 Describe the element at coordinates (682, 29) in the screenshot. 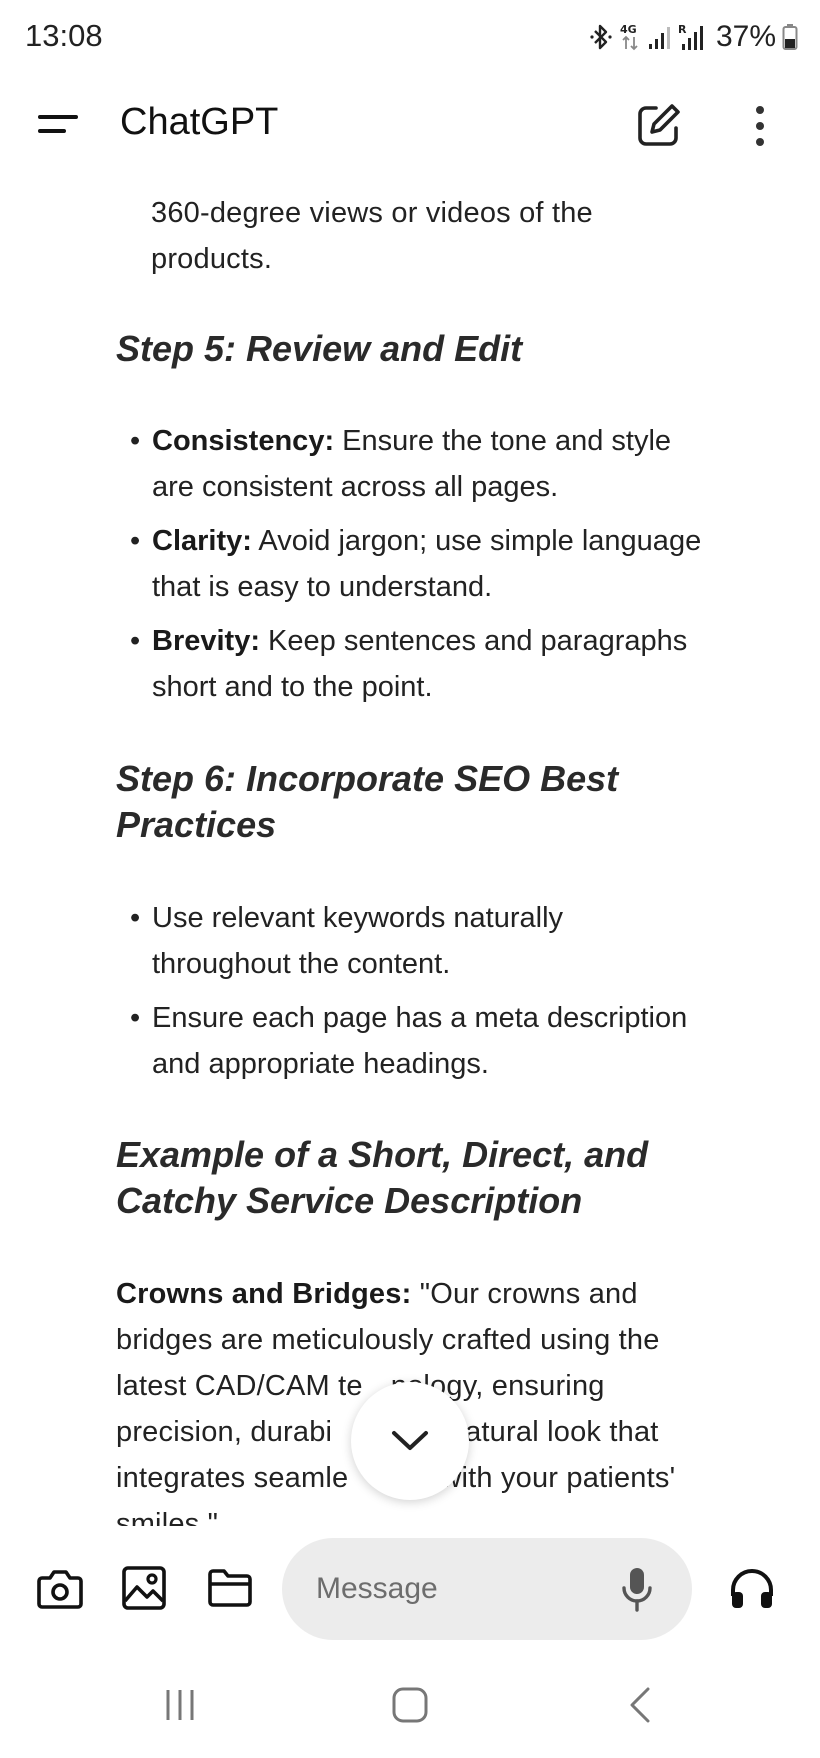

I see `svg-text: R` at that location.